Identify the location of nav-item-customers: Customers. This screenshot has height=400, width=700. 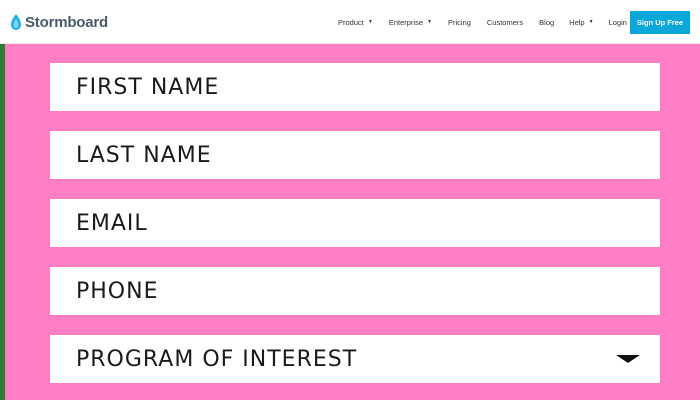
(505, 22).